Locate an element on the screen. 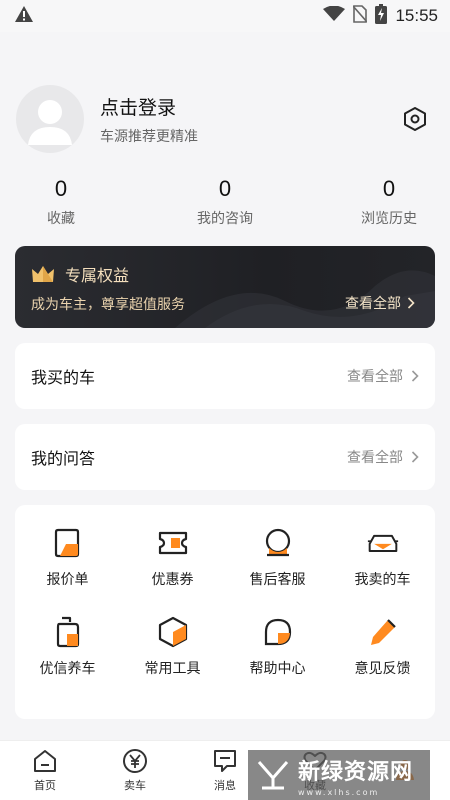  login-link: 点击登录 is located at coordinates (250, 106).